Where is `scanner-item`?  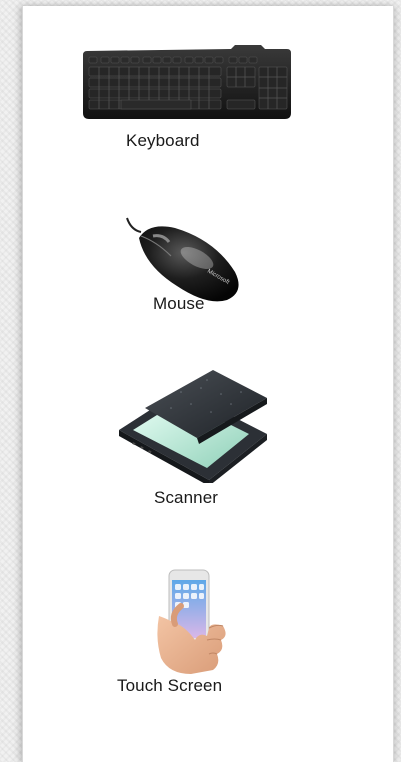 scanner-item is located at coordinates (191, 427).